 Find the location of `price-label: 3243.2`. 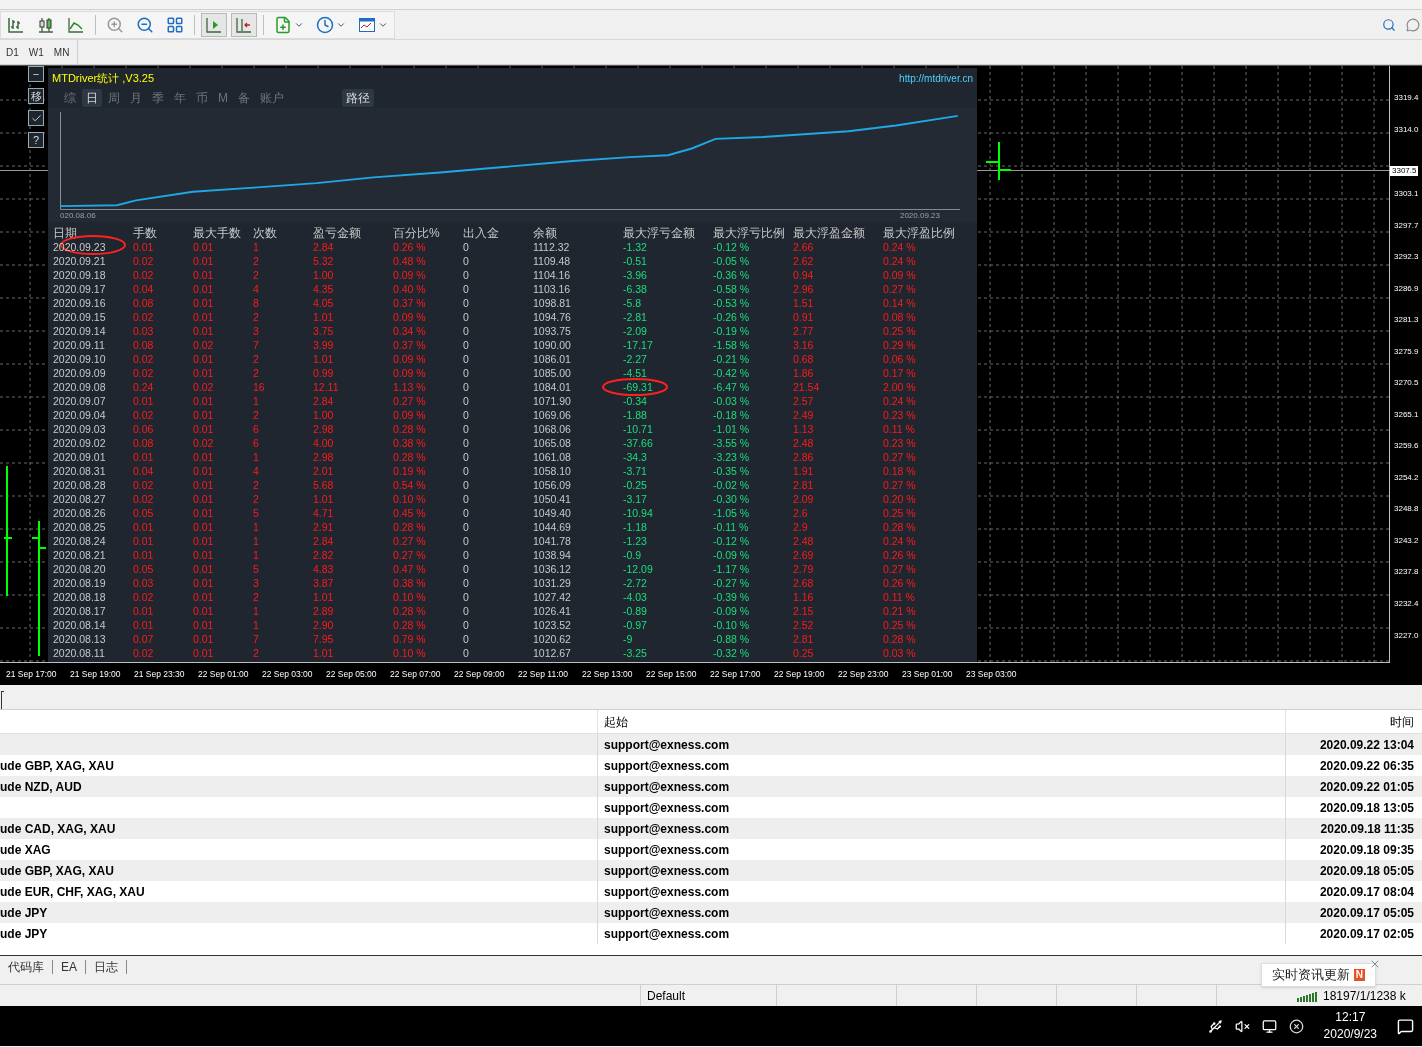

price-label: 3243.2 is located at coordinates (1406, 540).